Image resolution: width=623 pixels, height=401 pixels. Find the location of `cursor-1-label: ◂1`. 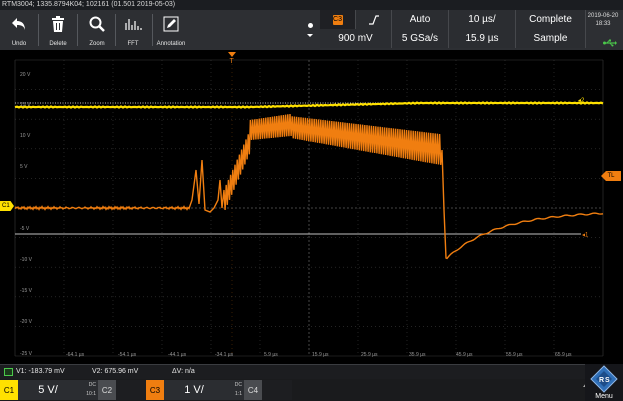

cursor-1-label: ◂1 is located at coordinates (585, 236).